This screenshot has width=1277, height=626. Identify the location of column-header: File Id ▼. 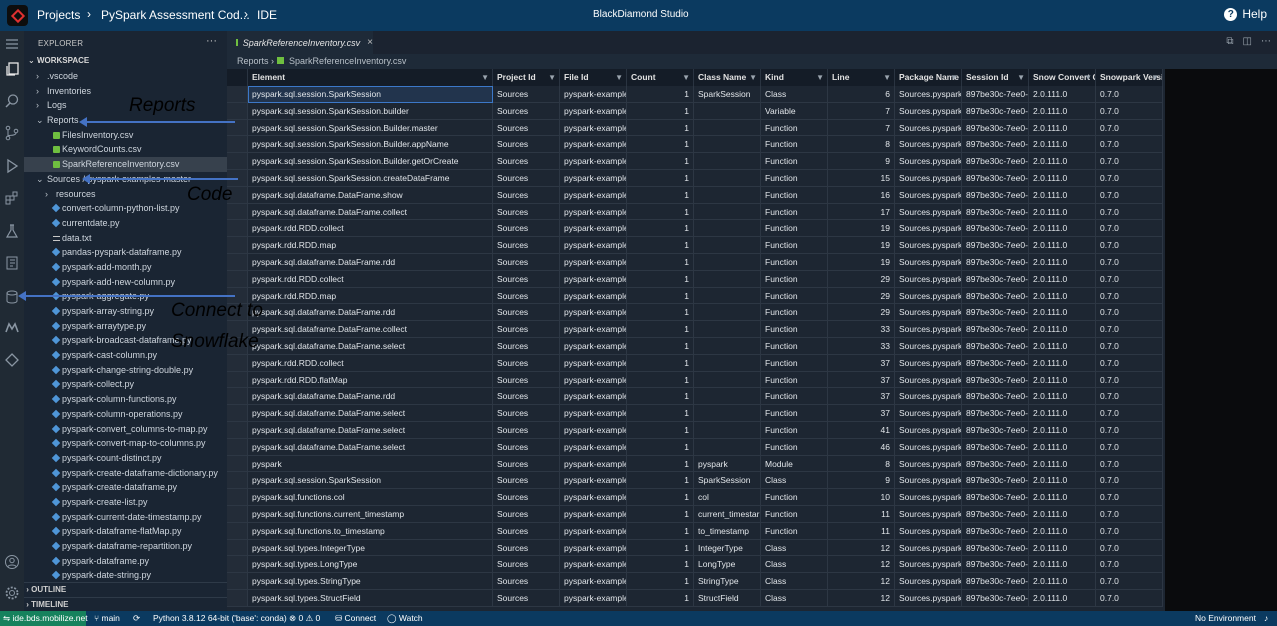
(593, 77).